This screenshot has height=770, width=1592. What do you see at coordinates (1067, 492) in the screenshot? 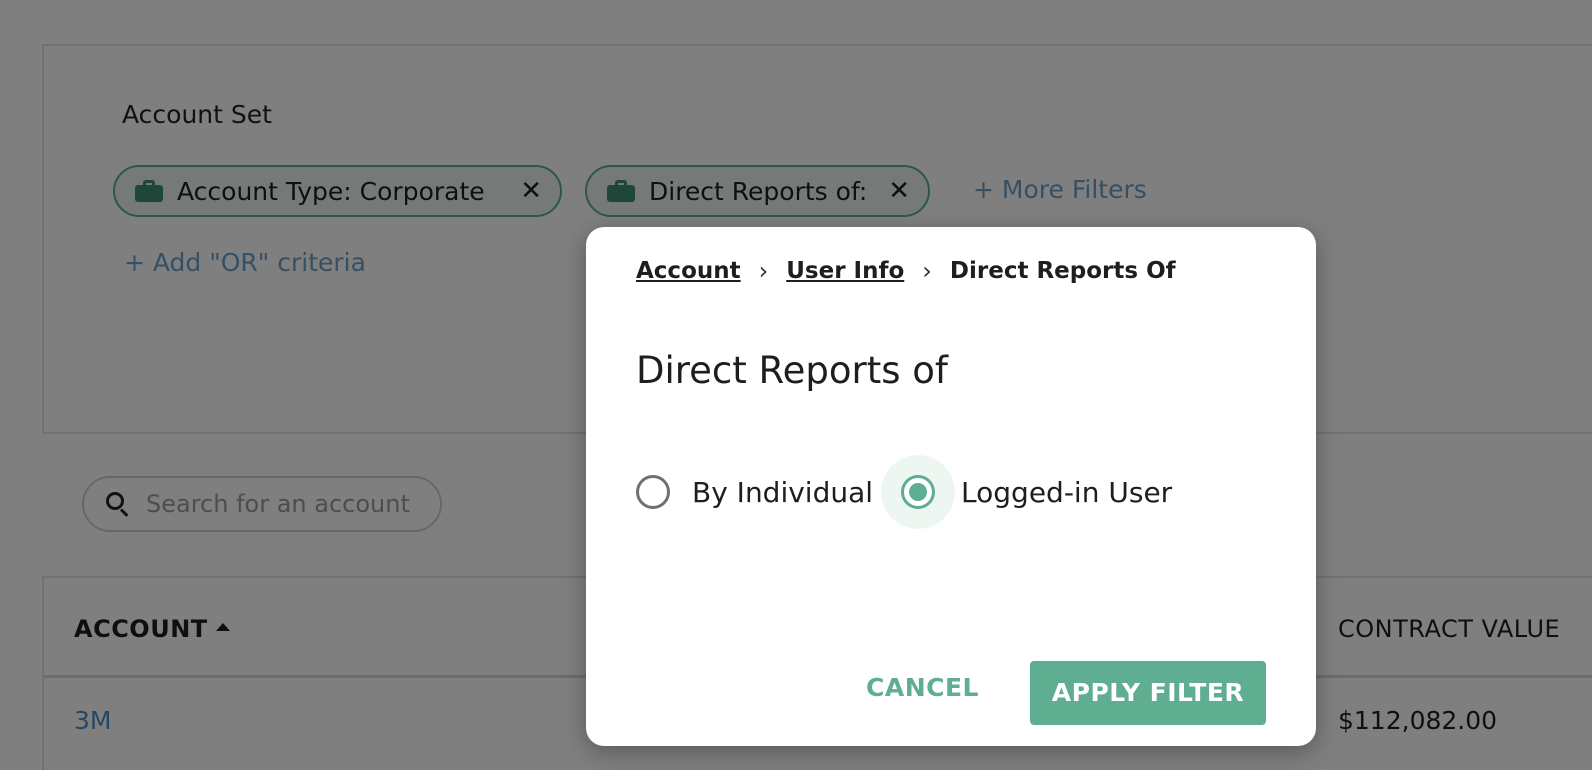
I see `radio-label: Logged-in User` at bounding box center [1067, 492].